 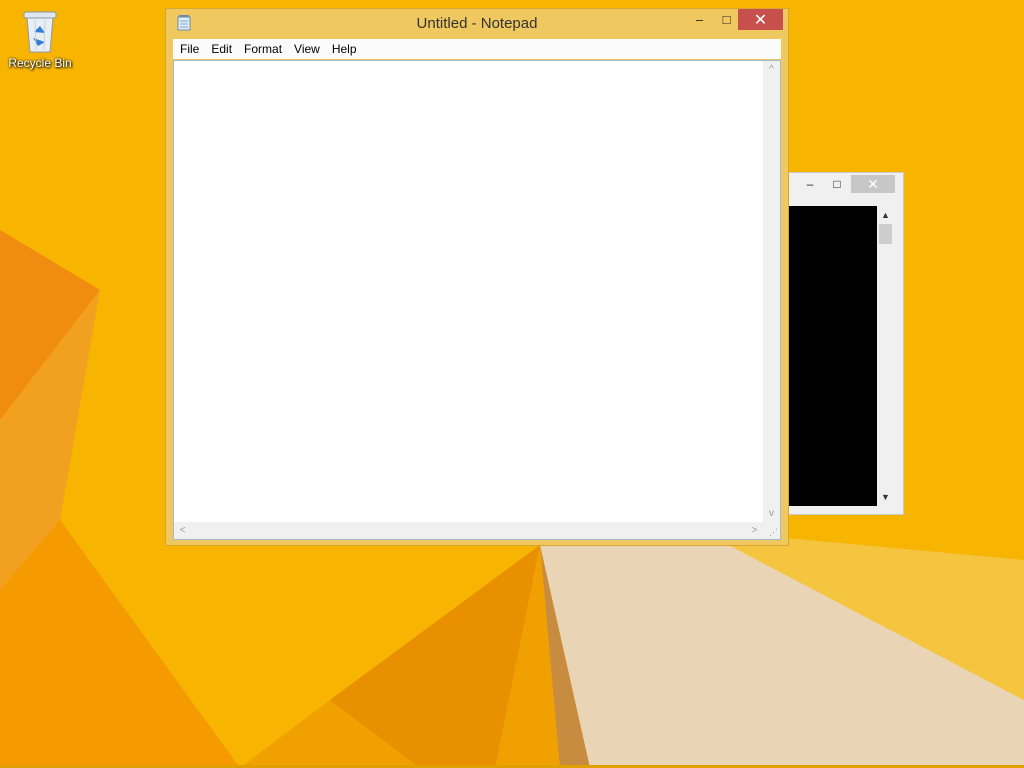 I want to click on scroll-right-arrow-icon: >, so click(x=754, y=530).